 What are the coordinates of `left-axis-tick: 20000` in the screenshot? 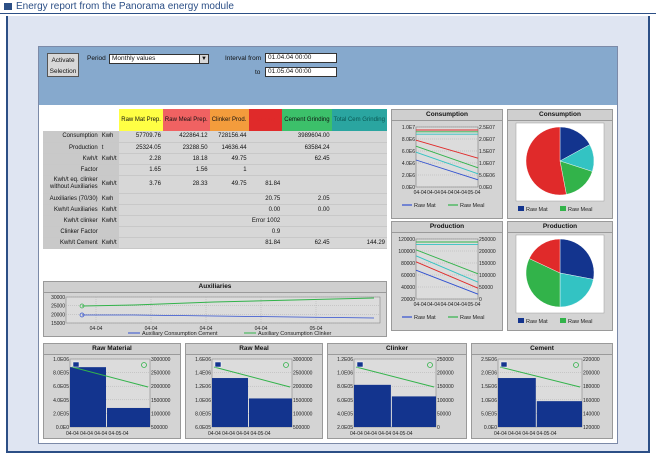 It's located at (58, 315).